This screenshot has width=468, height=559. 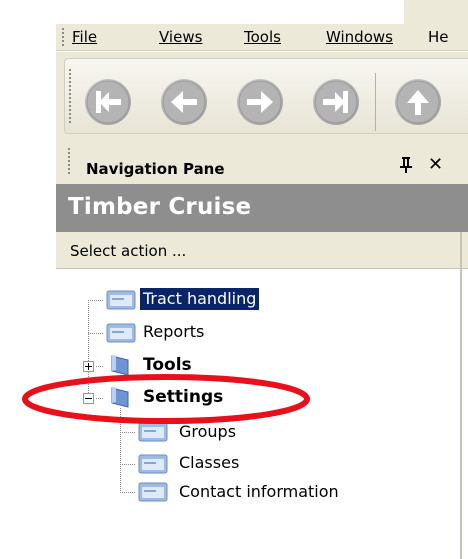 What do you see at coordinates (70, 97) in the screenshot?
I see `toolbar-grip` at bounding box center [70, 97].